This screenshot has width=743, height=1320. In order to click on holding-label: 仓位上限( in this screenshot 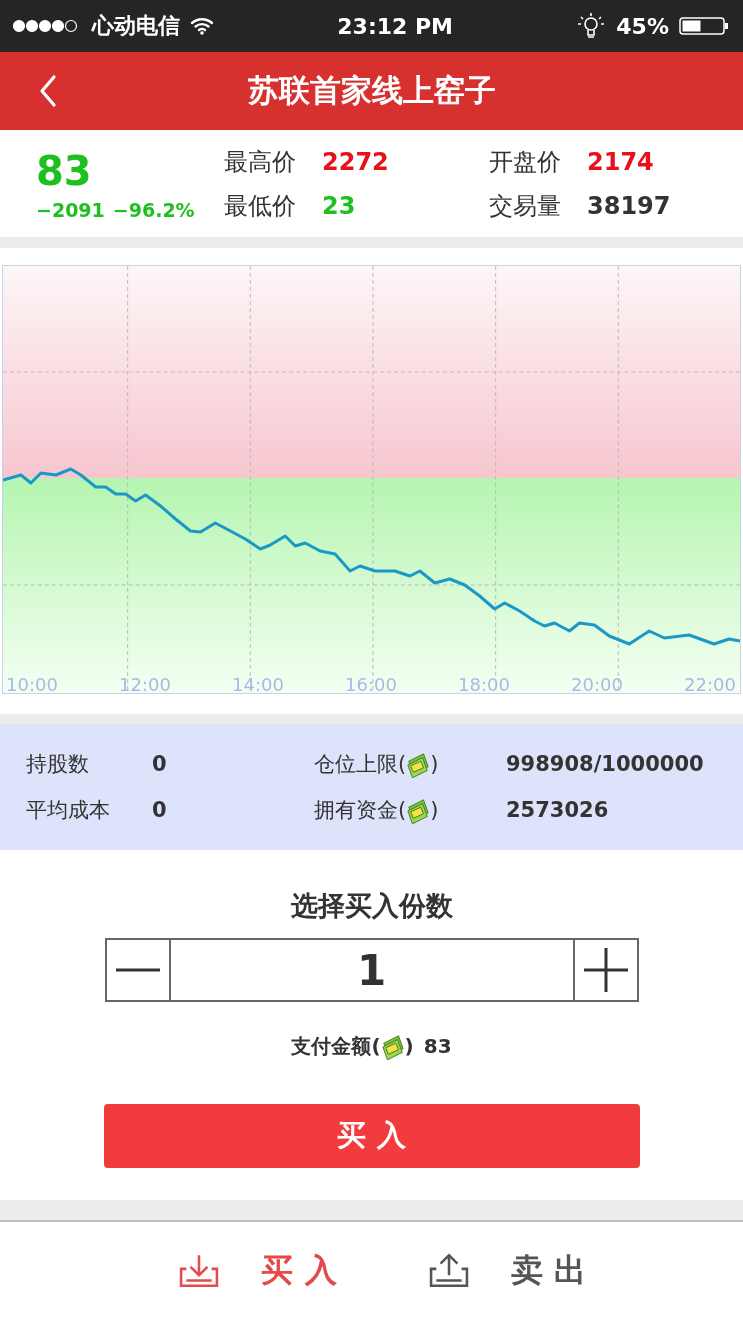, I will do `click(360, 764)`.